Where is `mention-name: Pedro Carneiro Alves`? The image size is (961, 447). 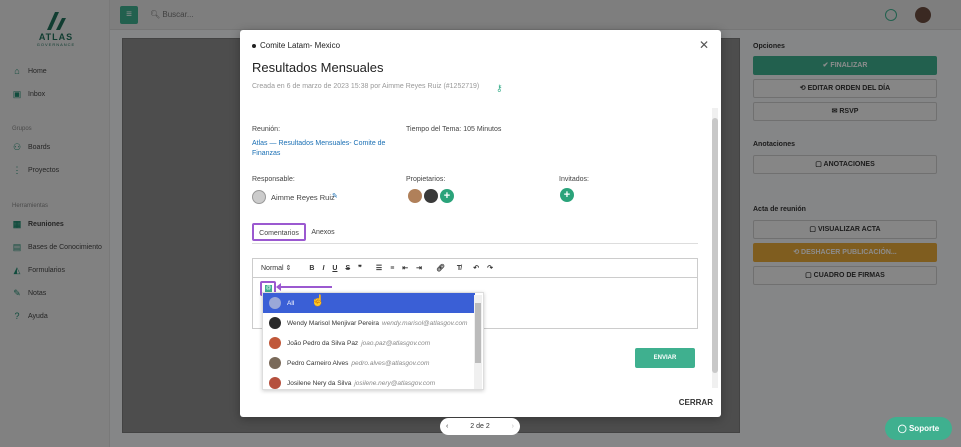 mention-name: Pedro Carneiro Alves is located at coordinates (318, 363).